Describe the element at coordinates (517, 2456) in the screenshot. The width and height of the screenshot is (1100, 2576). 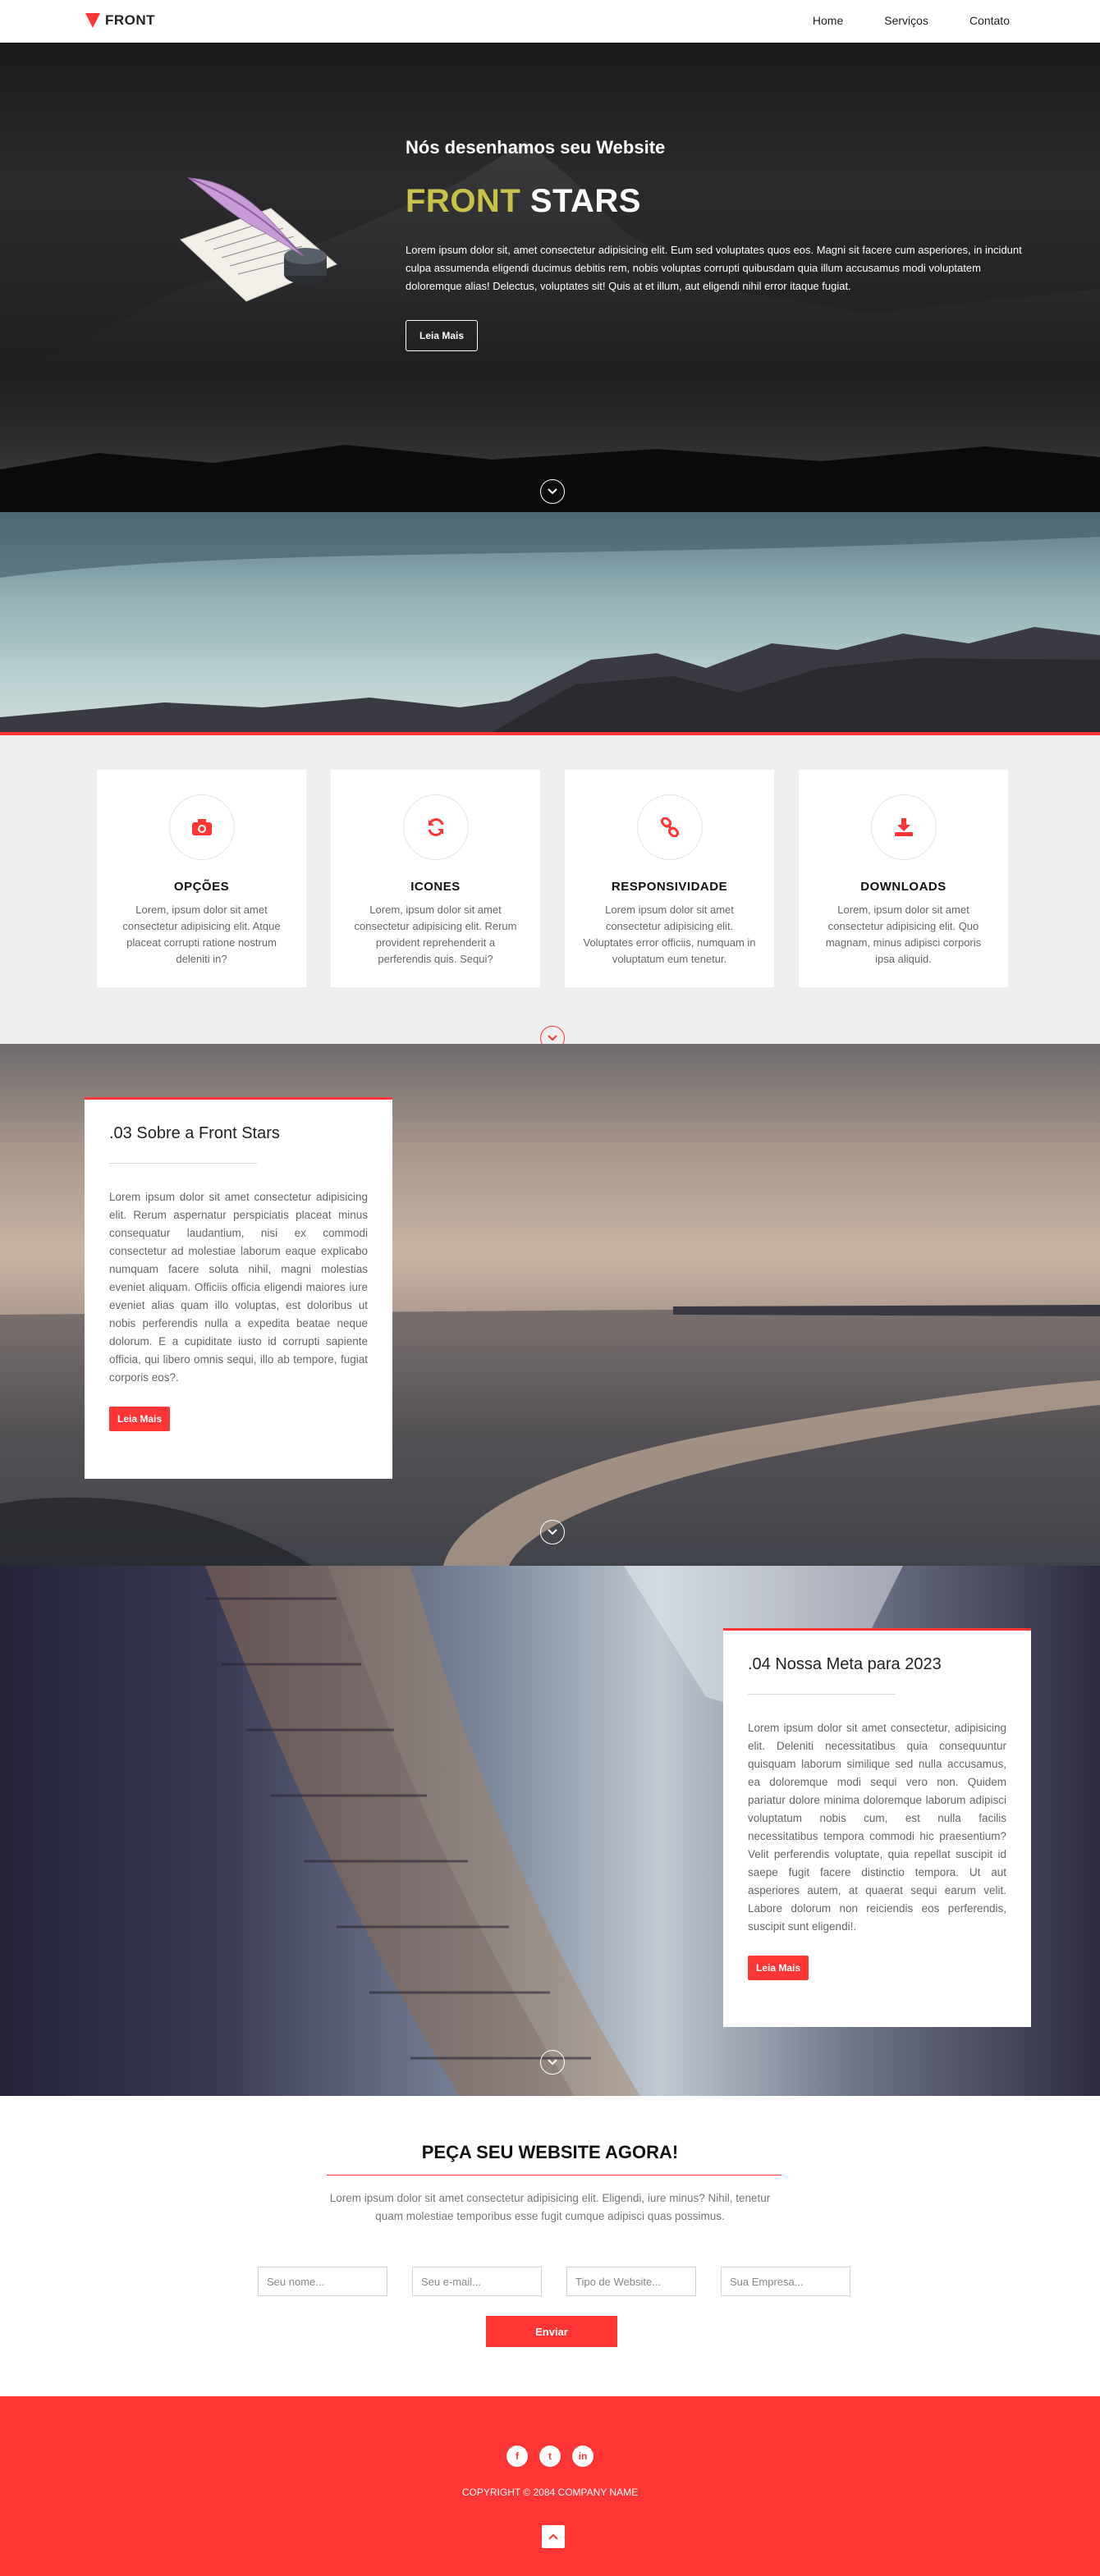
I see `facebook-icon: f` at that location.